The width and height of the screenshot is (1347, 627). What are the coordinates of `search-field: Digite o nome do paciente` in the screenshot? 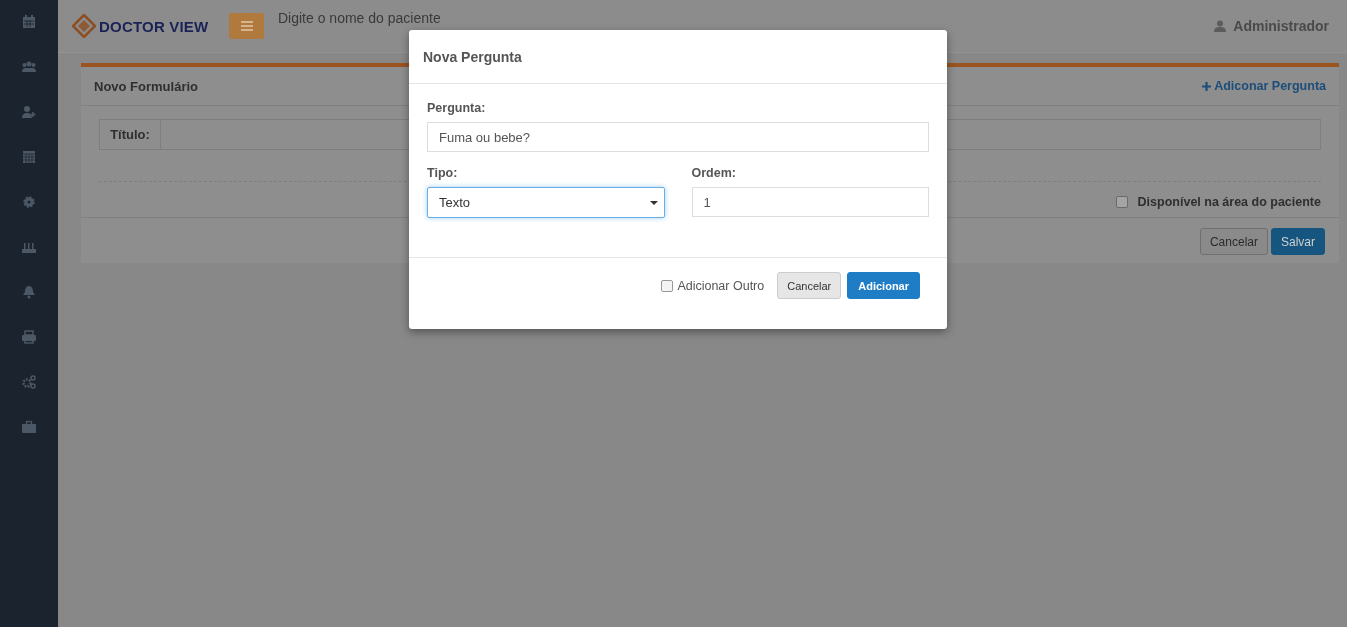 It's located at (438, 18).